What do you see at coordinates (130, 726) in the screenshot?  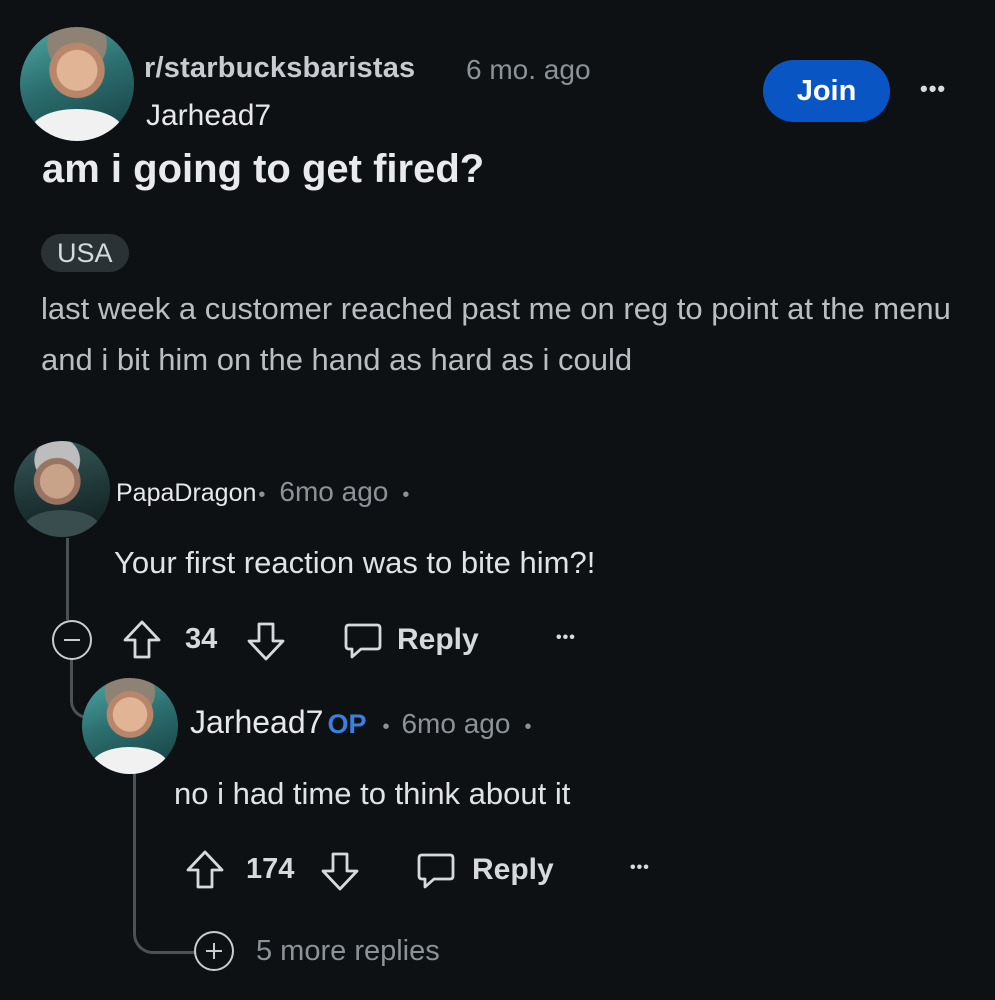 I see `comment-avatar-jarhead7` at bounding box center [130, 726].